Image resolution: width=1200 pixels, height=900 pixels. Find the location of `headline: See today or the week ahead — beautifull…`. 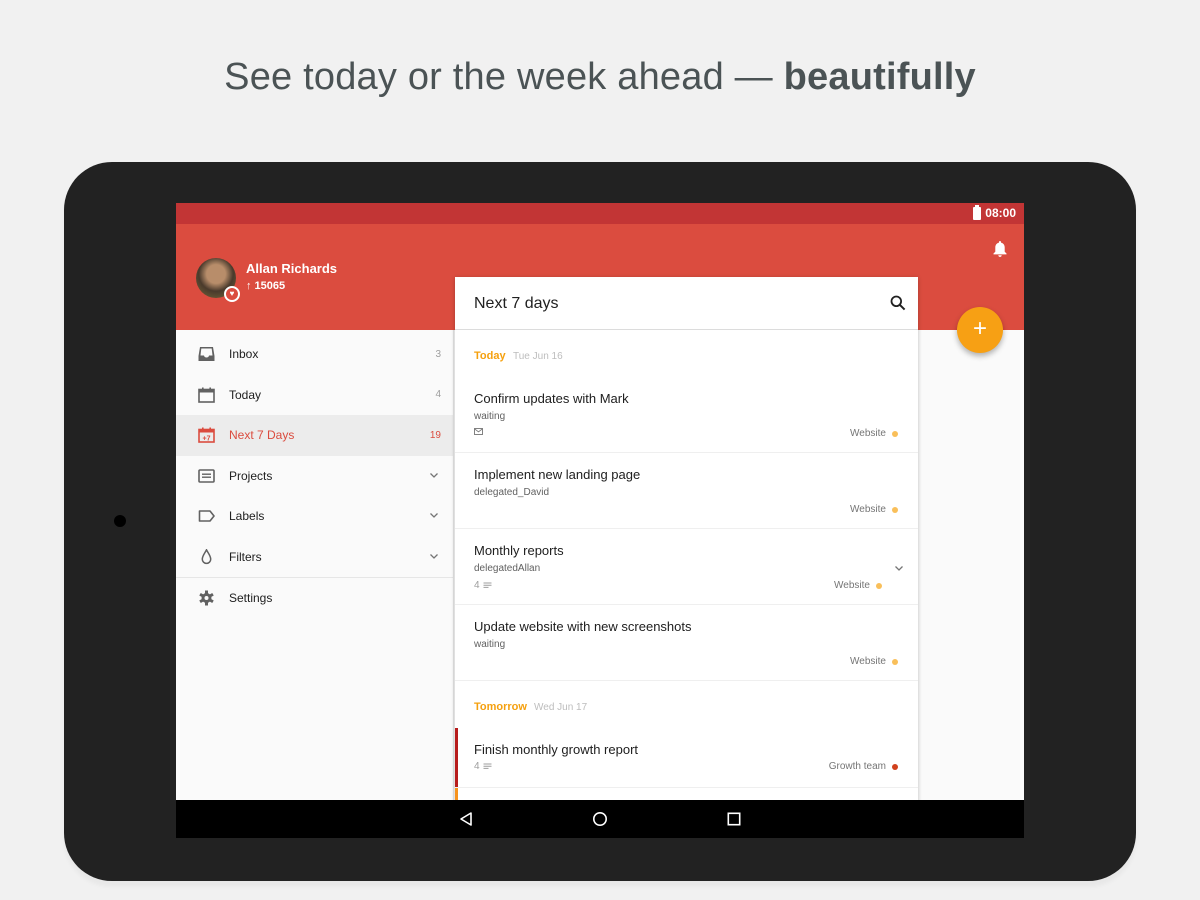

headline: See today or the week ahead — beautifull… is located at coordinates (600, 77).